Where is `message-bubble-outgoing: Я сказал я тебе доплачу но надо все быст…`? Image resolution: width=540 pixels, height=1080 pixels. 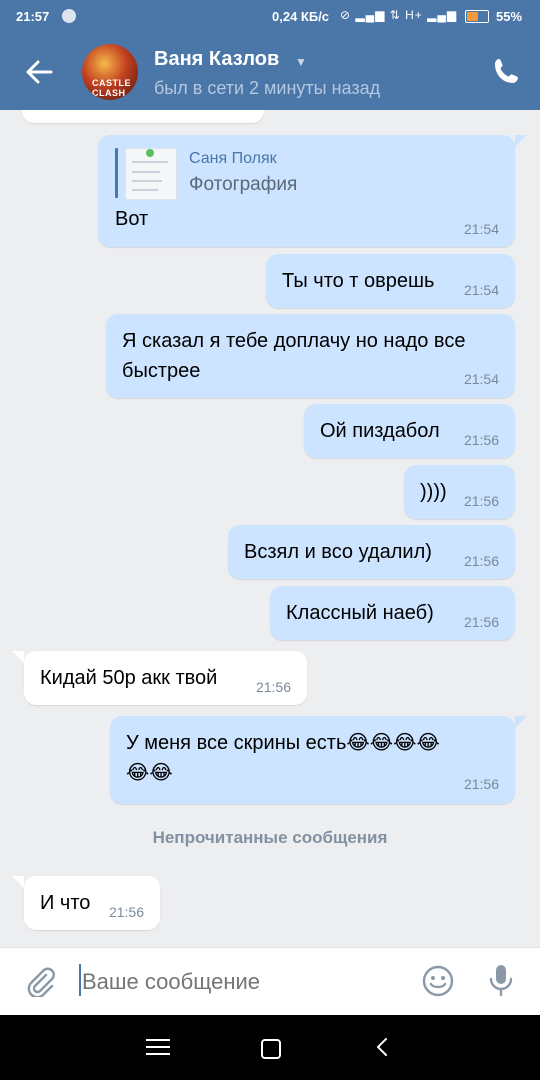
message-bubble-outgoing: Я сказал я тебе доплачу но надо все быст… is located at coordinates (310, 356).